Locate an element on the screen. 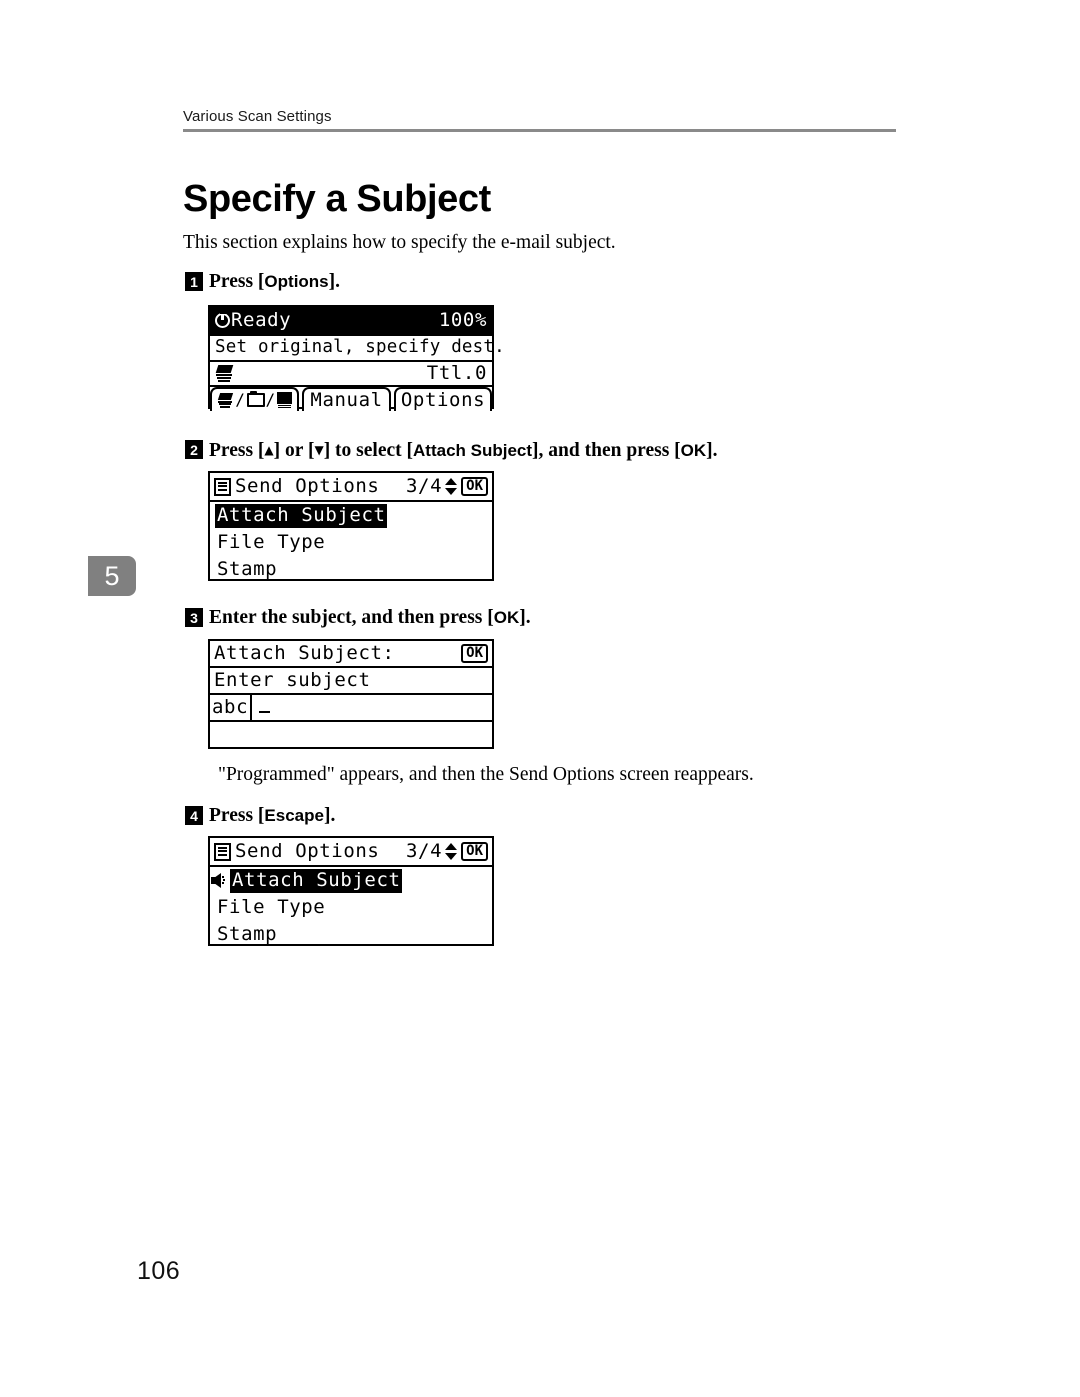 Image resolution: width=1080 pixels, height=1397 pixels. step-2-key: OK is located at coordinates (693, 450).